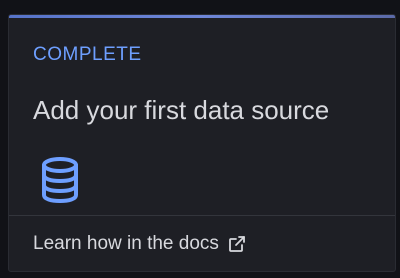  I want to click on database-icon, so click(60, 180).